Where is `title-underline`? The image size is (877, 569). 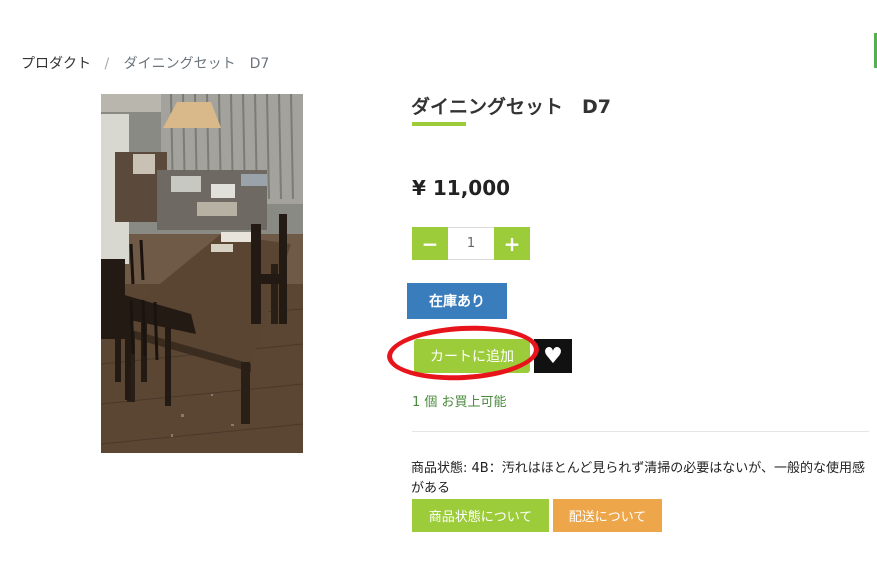 title-underline is located at coordinates (439, 124).